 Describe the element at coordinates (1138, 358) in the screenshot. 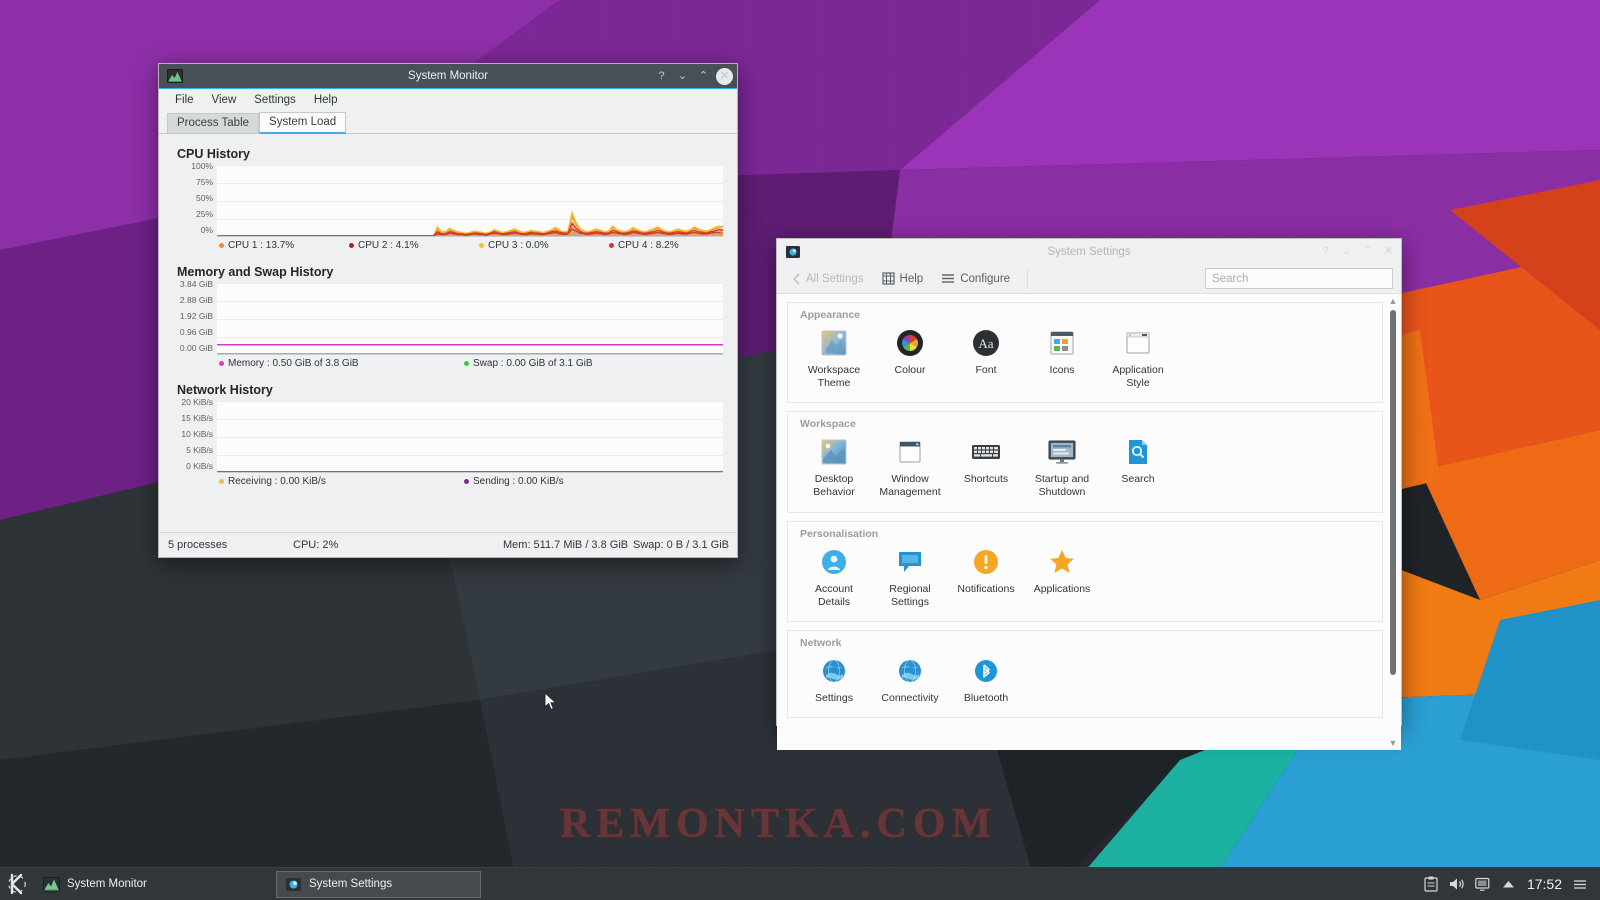

I see `tile-application-style: Application Style` at that location.